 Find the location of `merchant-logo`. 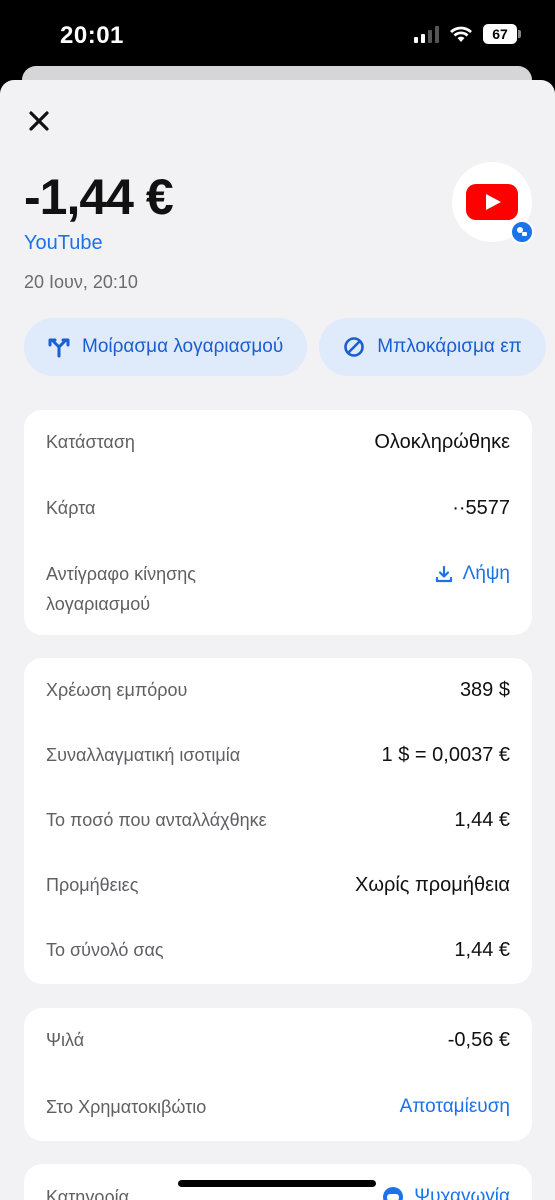

merchant-logo is located at coordinates (493, 203).